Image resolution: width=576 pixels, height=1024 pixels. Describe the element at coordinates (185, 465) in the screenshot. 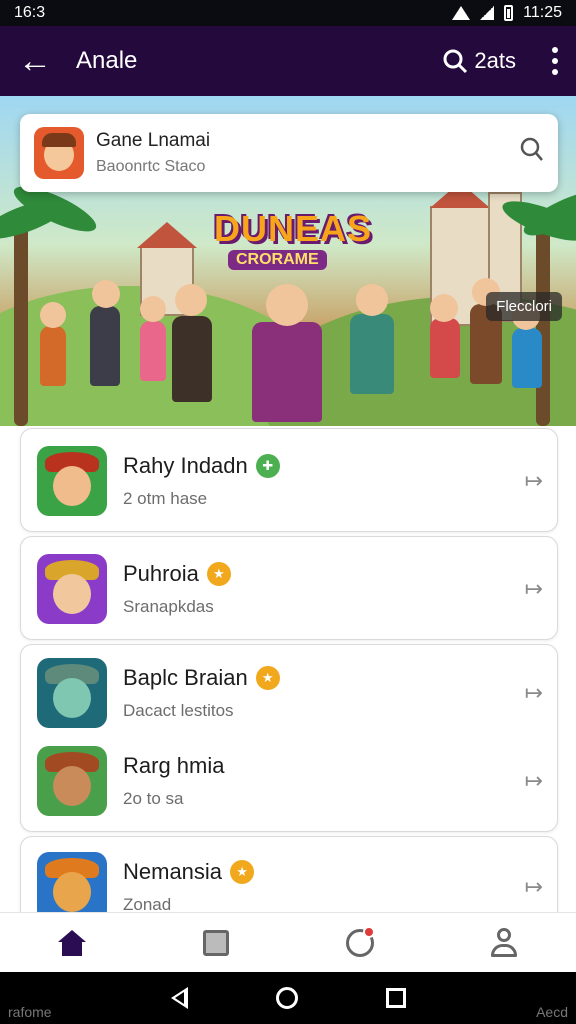

I see `game-title: Rahy Indadn` at that location.